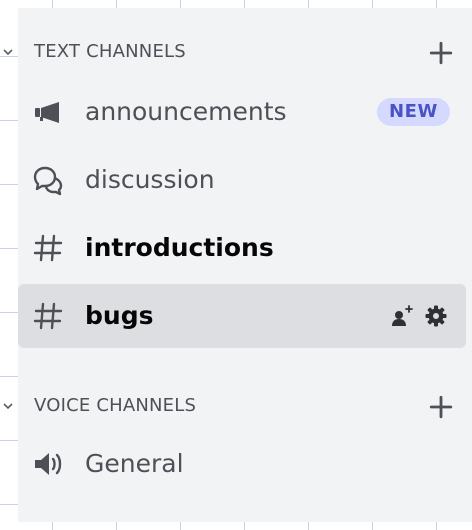  What do you see at coordinates (119, 315) in the screenshot?
I see `channel-name: bugs` at bounding box center [119, 315].